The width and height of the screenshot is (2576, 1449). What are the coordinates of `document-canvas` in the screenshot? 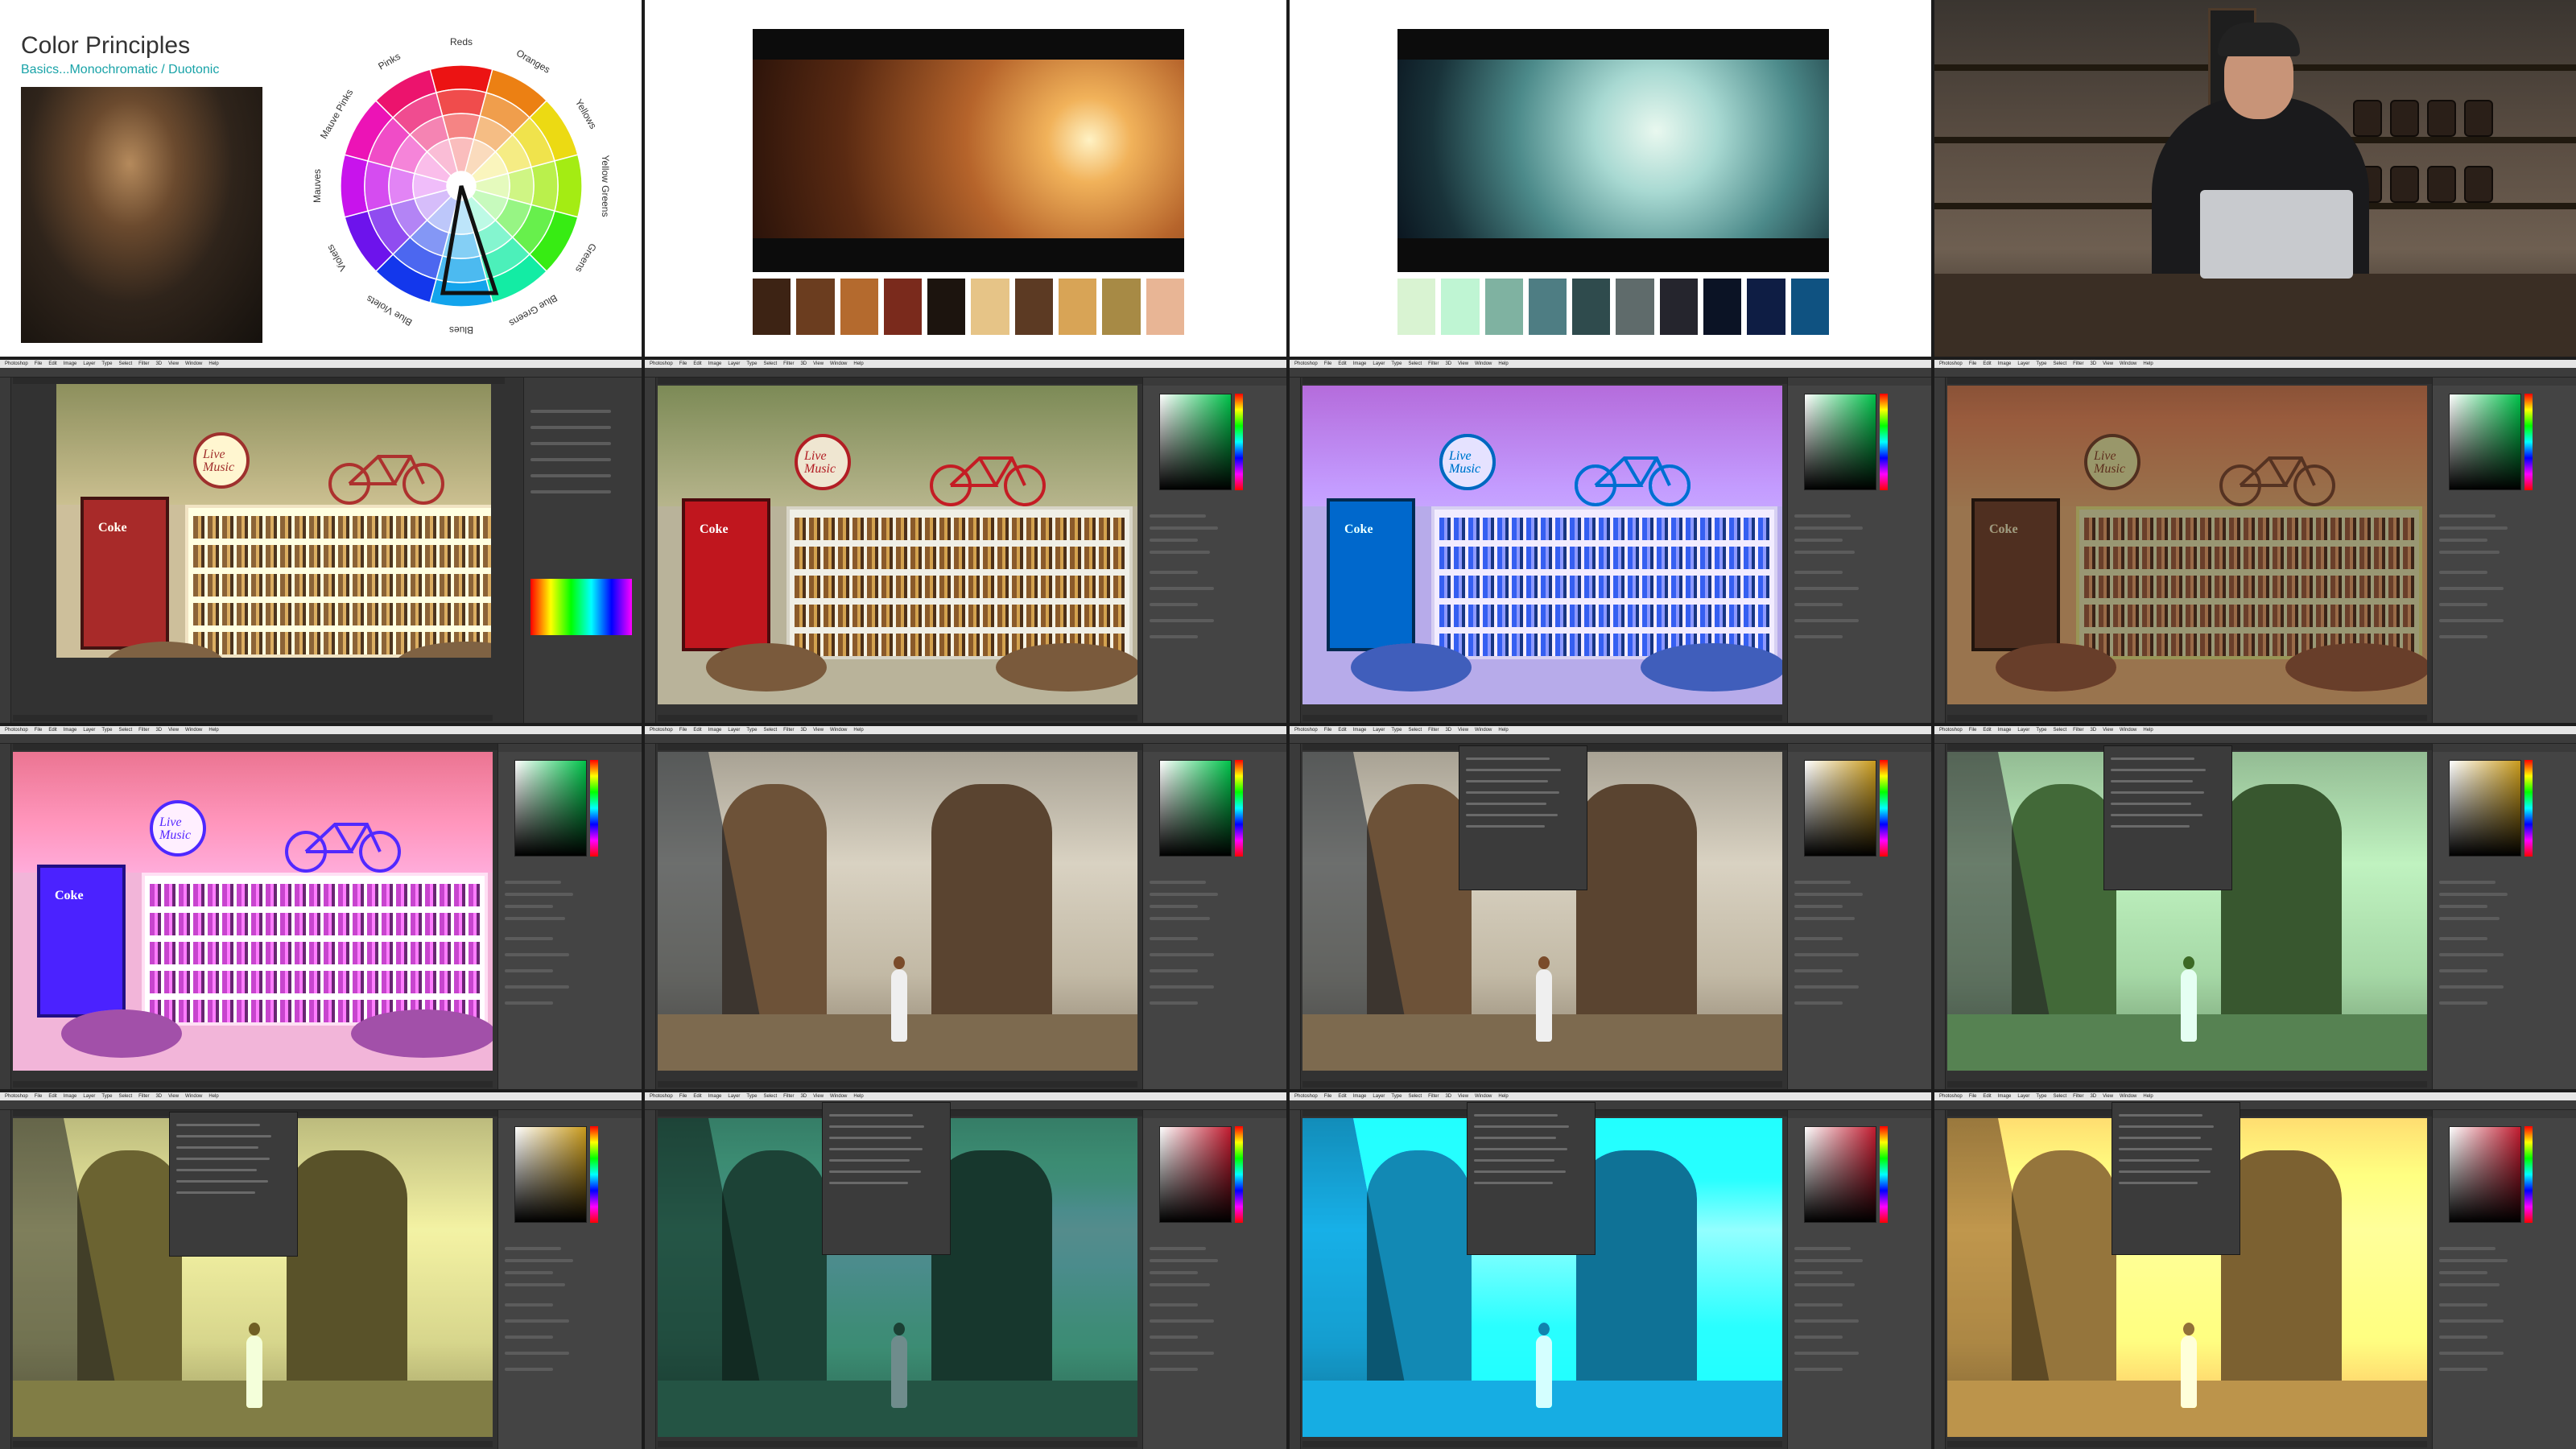 It's located at (897, 911).